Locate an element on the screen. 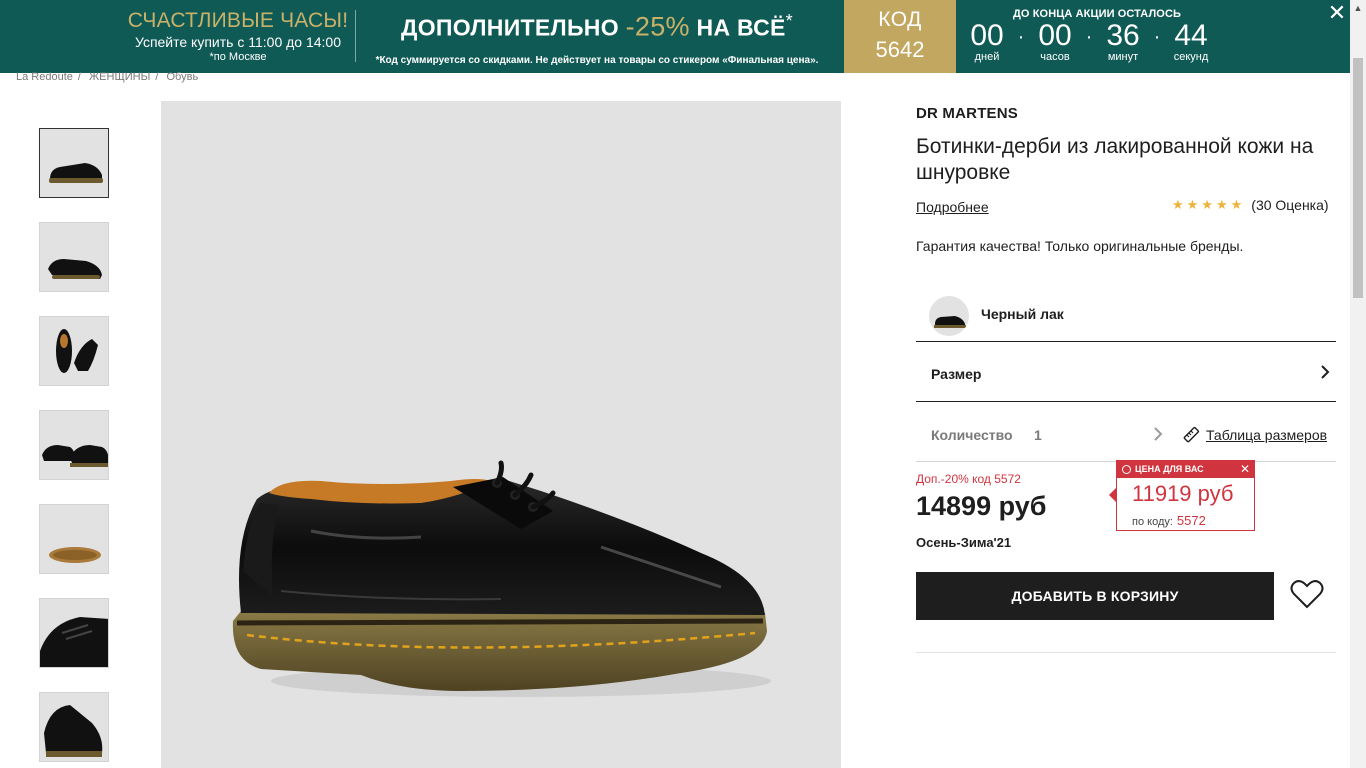  size-chart-link: Таблица размеров is located at coordinates (1254, 435).